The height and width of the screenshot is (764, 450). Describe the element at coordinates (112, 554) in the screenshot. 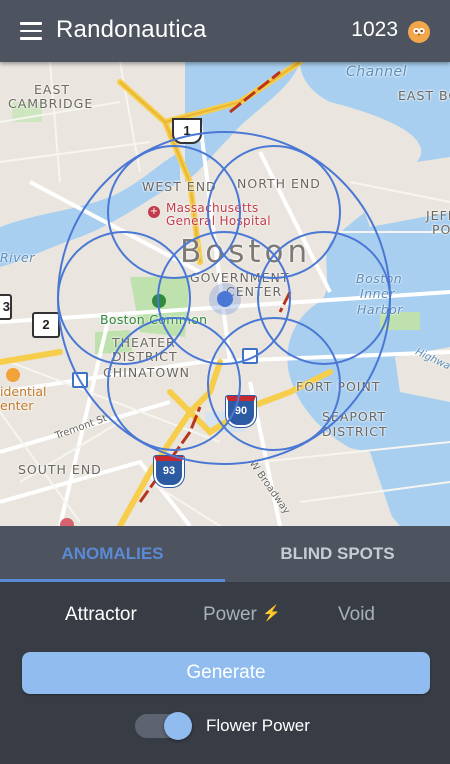

I see `tab-anomalies: ANOMALIES` at that location.